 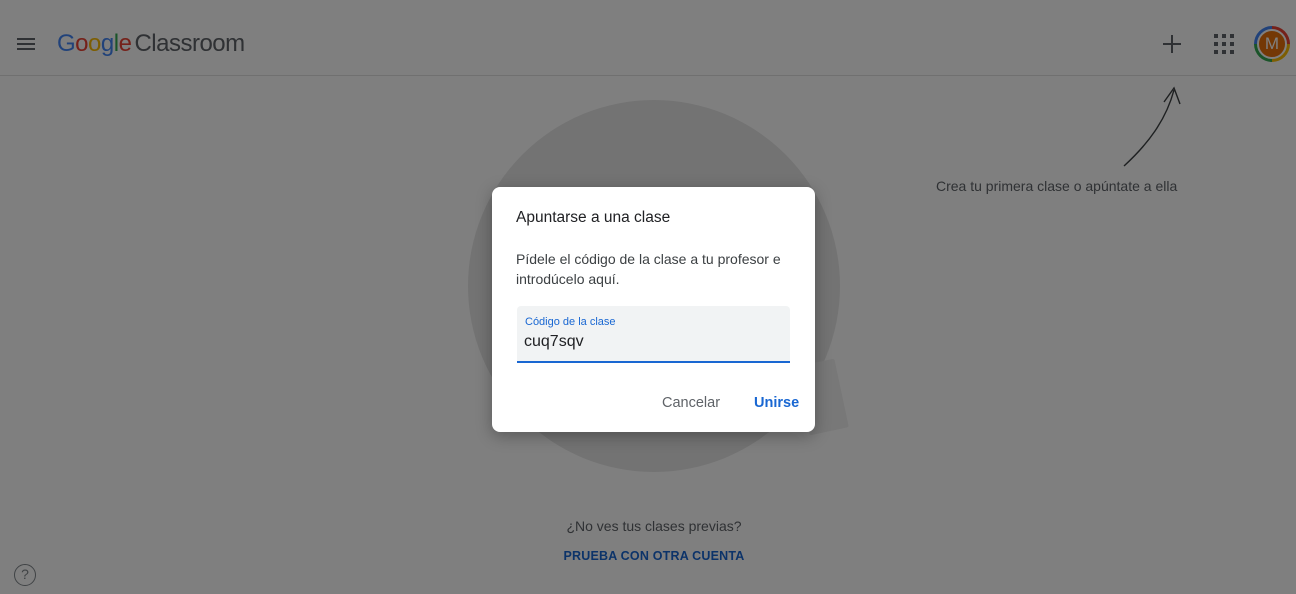 I want to click on class-code-field: Código de la clase, so click(x=653, y=334).